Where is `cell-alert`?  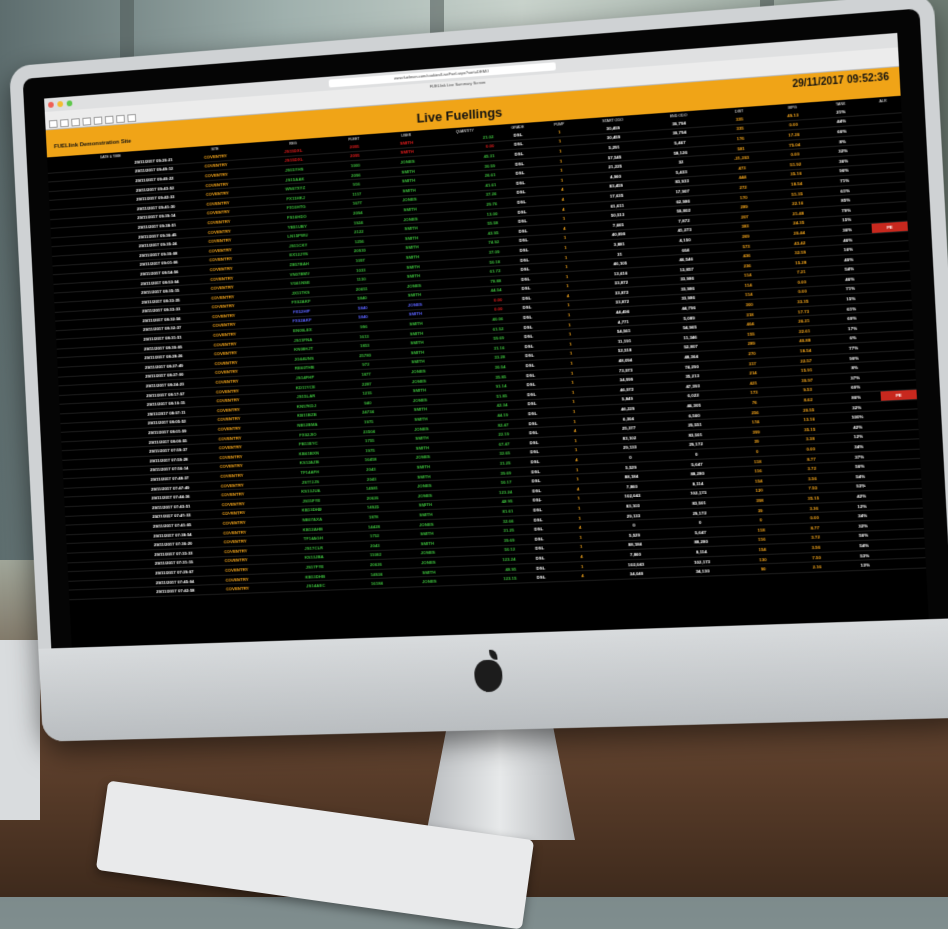 cell-alert is located at coordinates (908, 563).